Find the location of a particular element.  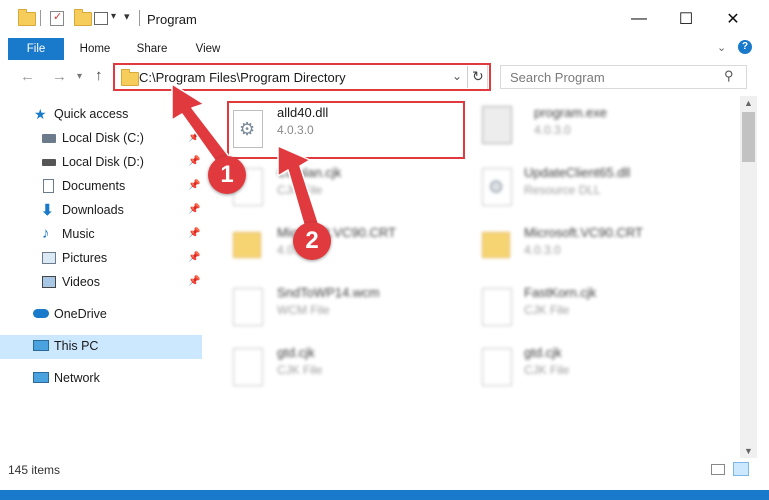

step-badge-1: 1 is located at coordinates (227, 175).